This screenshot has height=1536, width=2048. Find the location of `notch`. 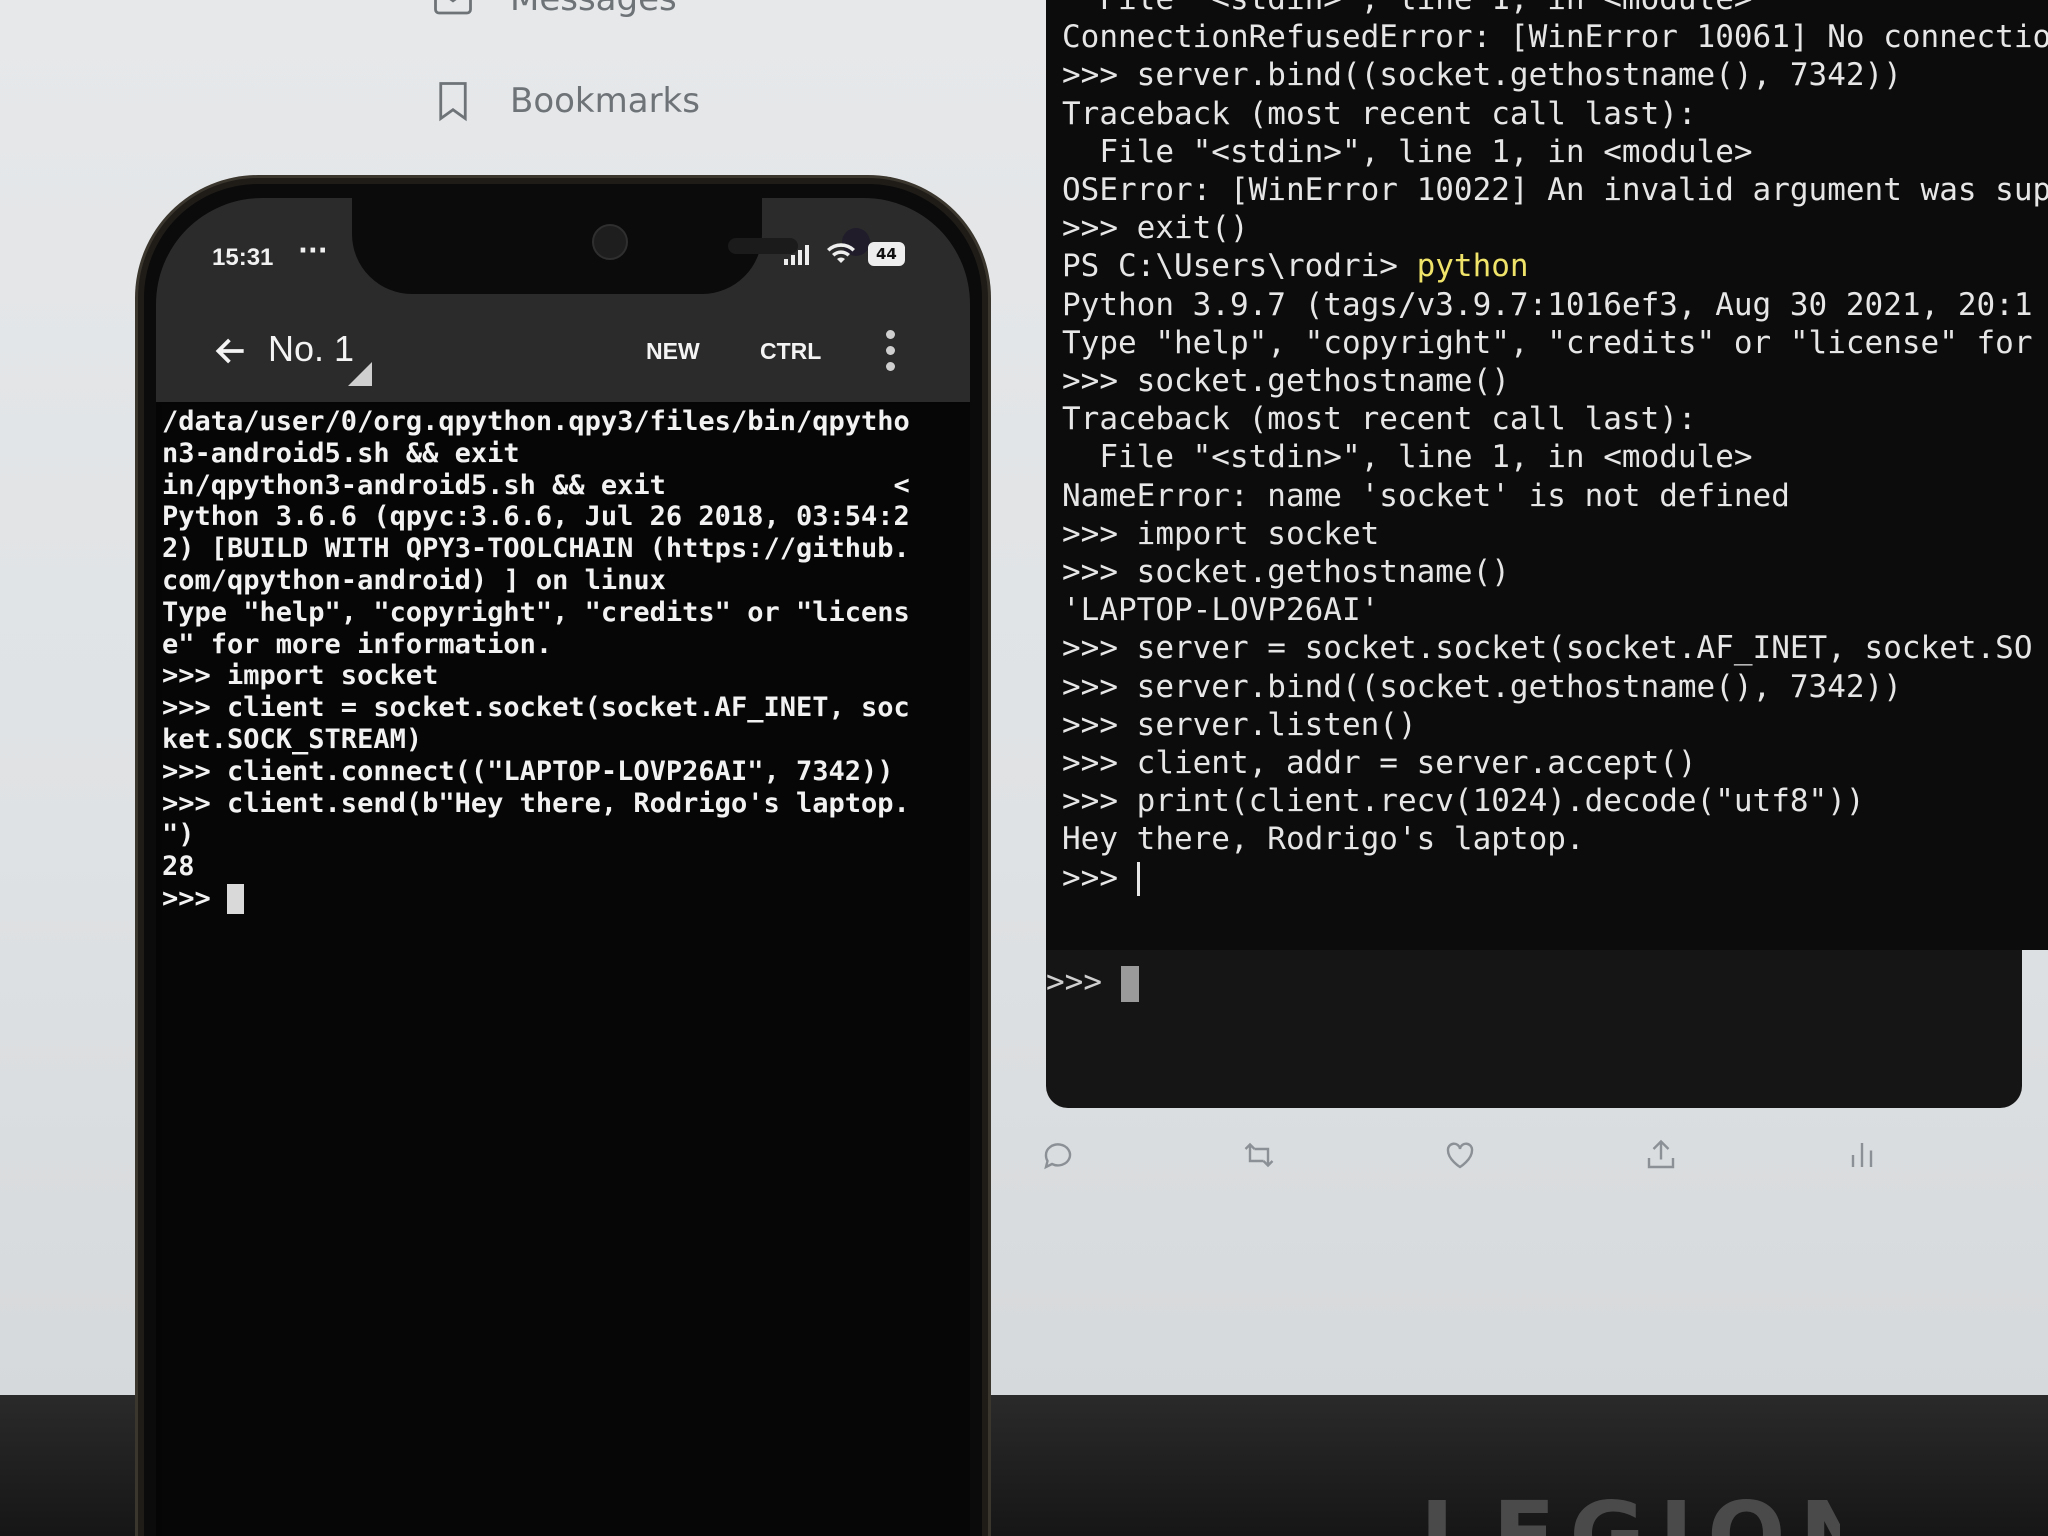

notch is located at coordinates (611, 246).